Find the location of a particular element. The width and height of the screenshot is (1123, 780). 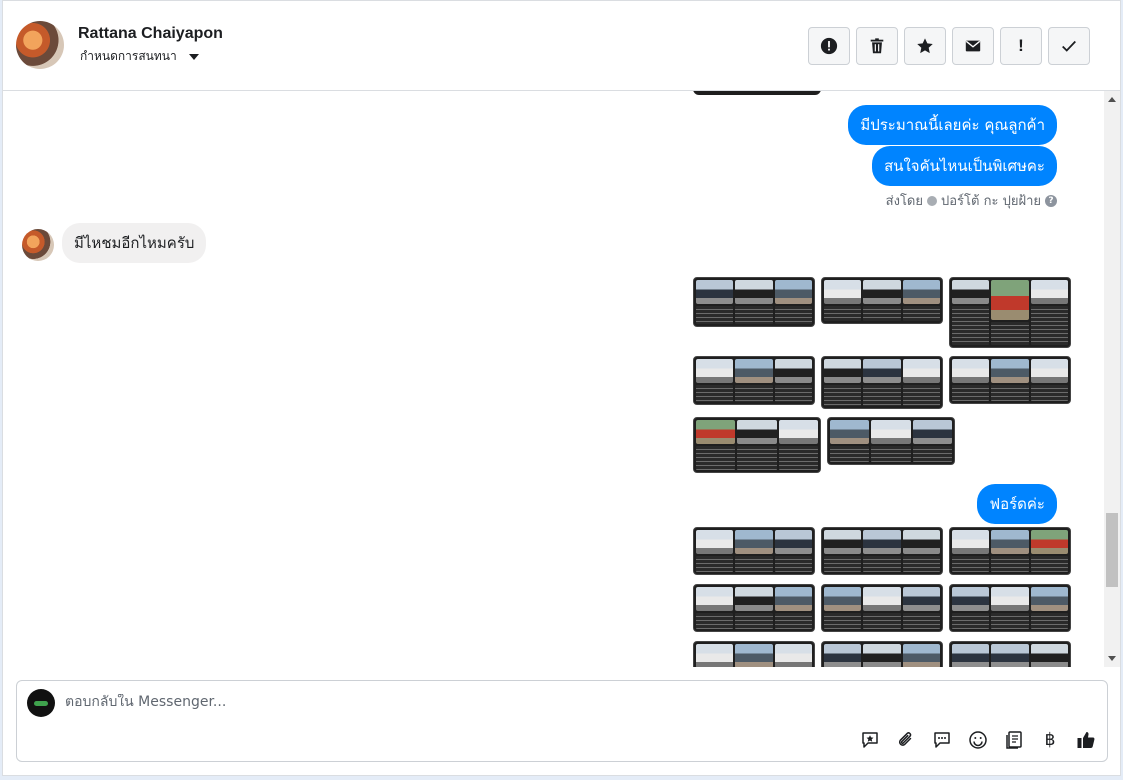

scroll-up-arrow-icon is located at coordinates (1112, 99).